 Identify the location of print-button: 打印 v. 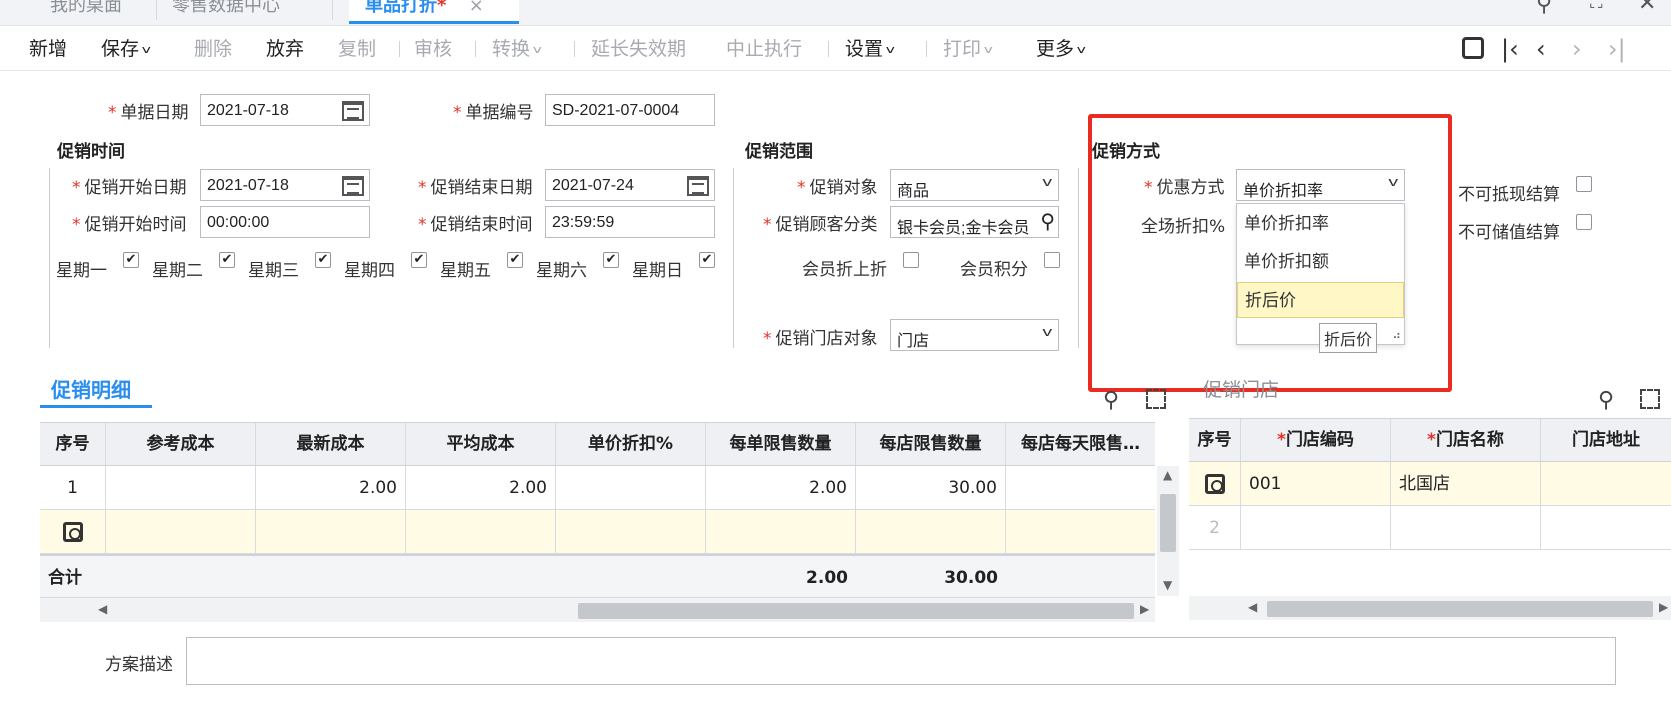
(968, 49).